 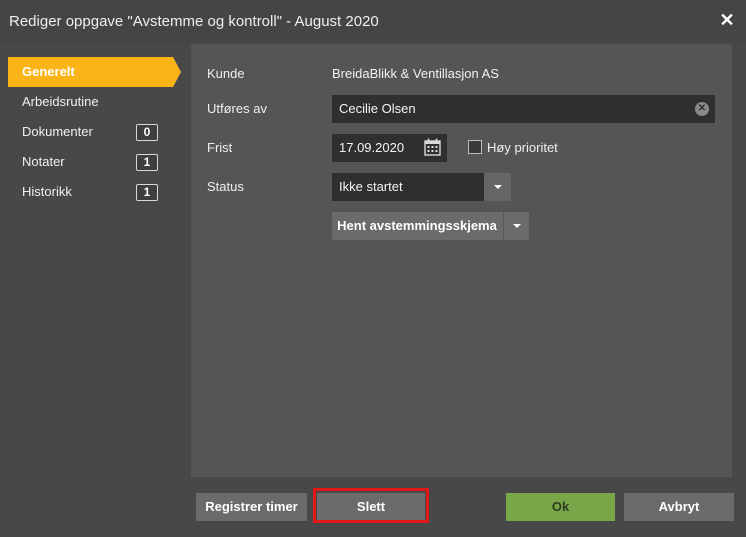 I want to click on fetch-schema-button: Hent avstemmingsskjema, so click(x=417, y=226).